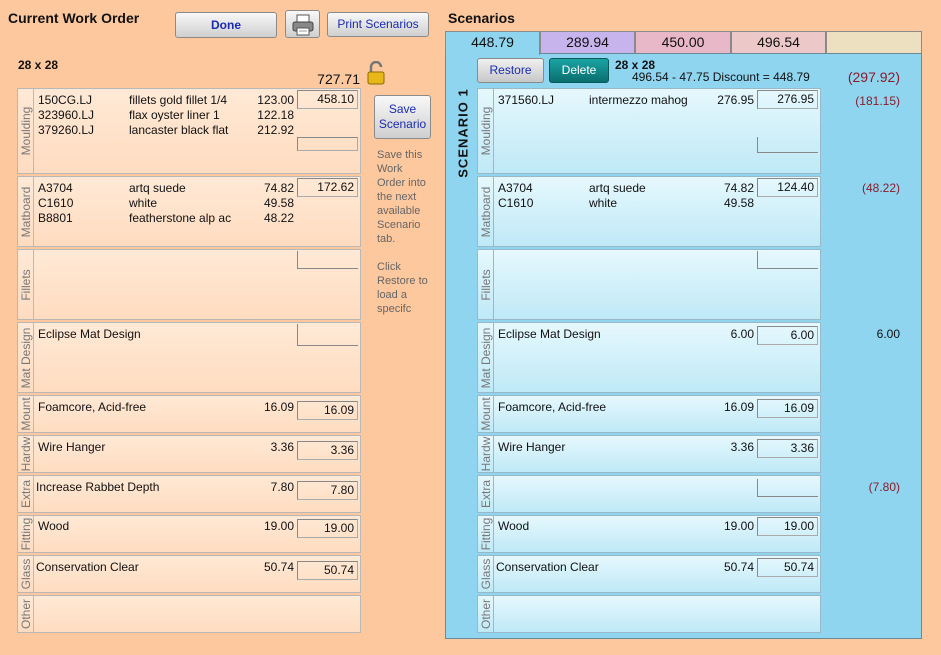 The image size is (941, 655). Describe the element at coordinates (189, 614) in the screenshot. I see `other-section: Other` at that location.